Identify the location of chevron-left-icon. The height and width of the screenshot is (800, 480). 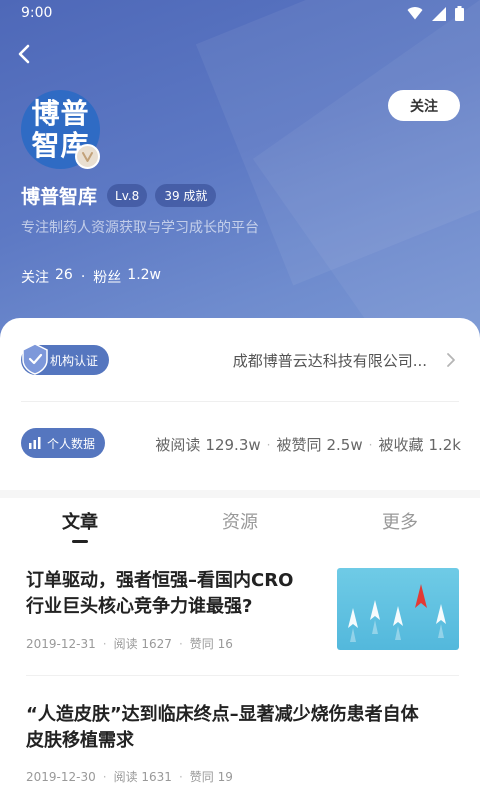
(24, 54).